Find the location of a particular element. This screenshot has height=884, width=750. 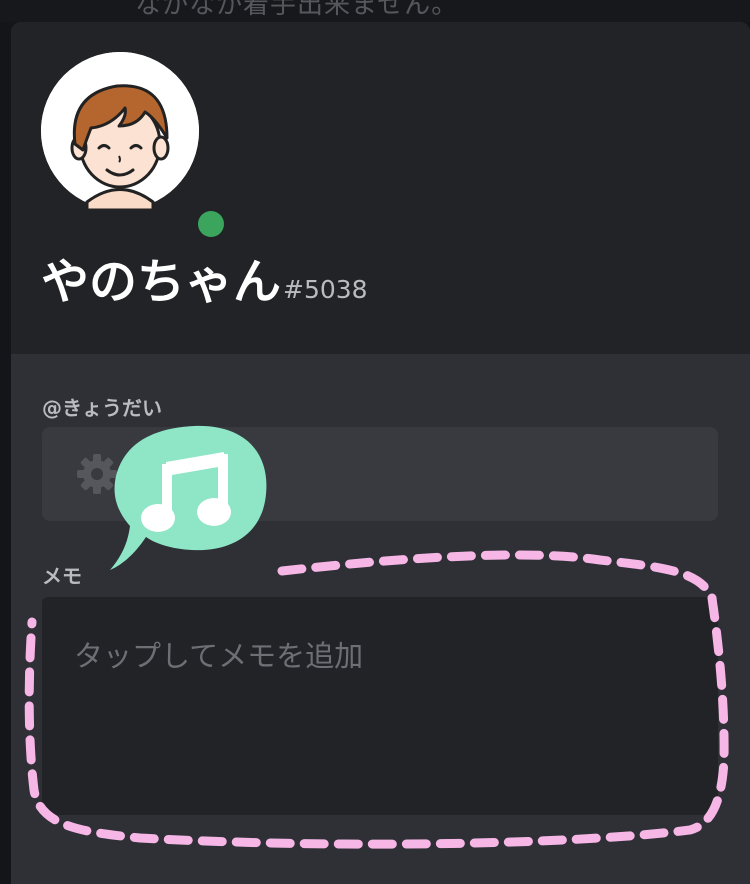

previous-message-text: なかなか着手出来ません。 is located at coordinates (297, 10).